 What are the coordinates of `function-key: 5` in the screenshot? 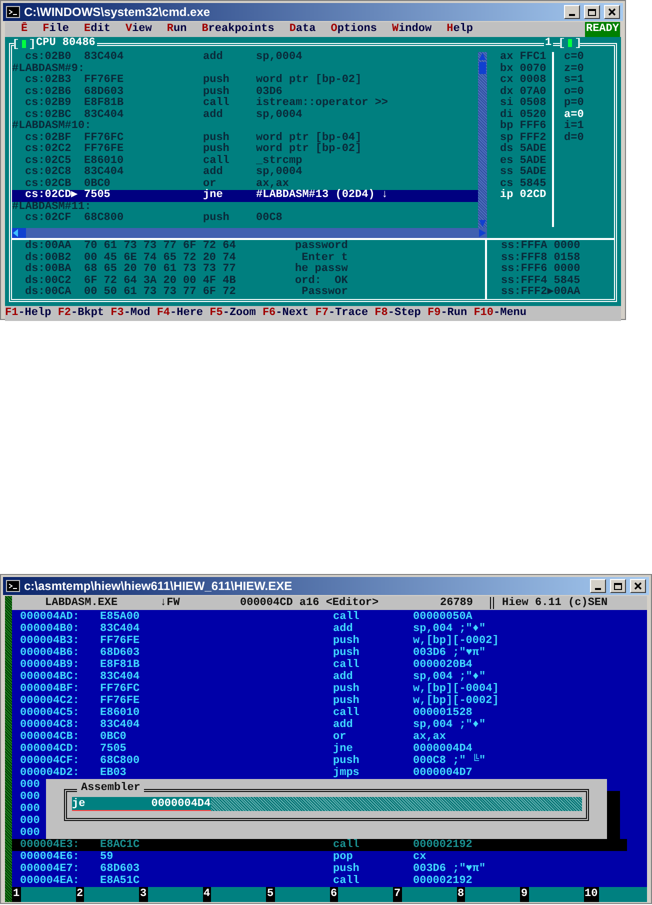 It's located at (298, 894).